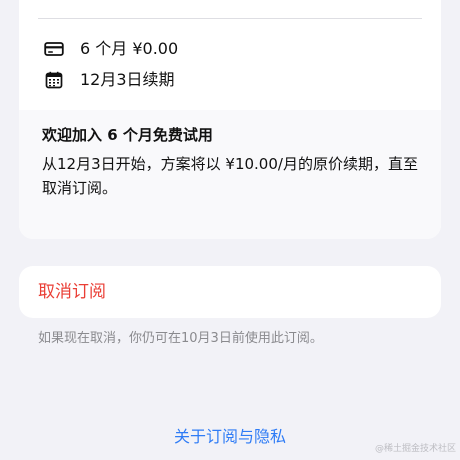  What do you see at coordinates (72, 292) in the screenshot?
I see `cancel-subscription-button: 取消订阅` at bounding box center [72, 292].